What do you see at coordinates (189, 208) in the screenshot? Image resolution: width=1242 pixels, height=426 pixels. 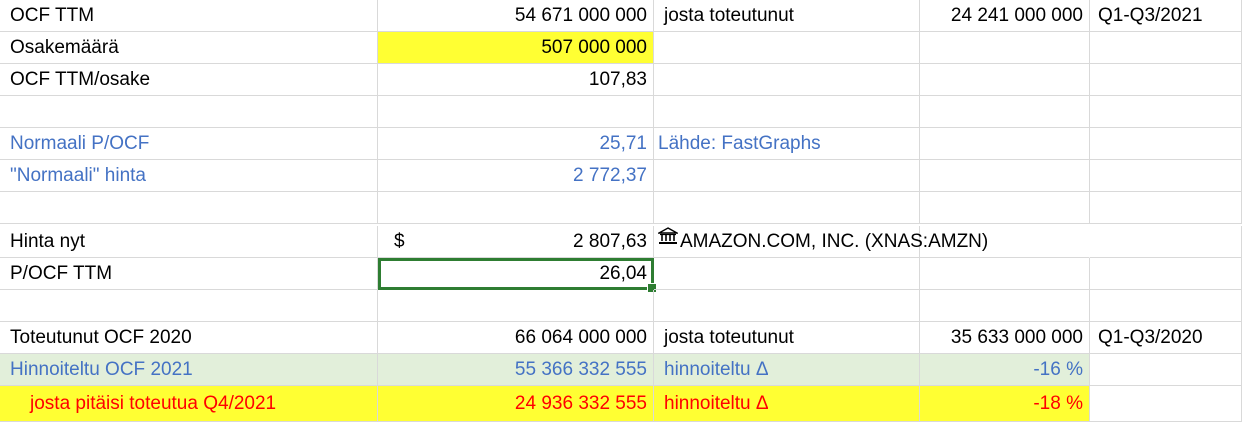 I see `cell-a7` at bounding box center [189, 208].